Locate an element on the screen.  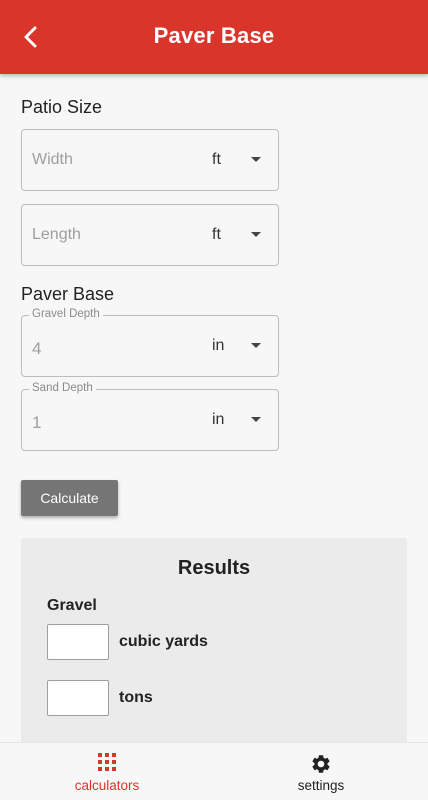
gravel-depth-field: Gravel Depth 4 in is located at coordinates (150, 342).